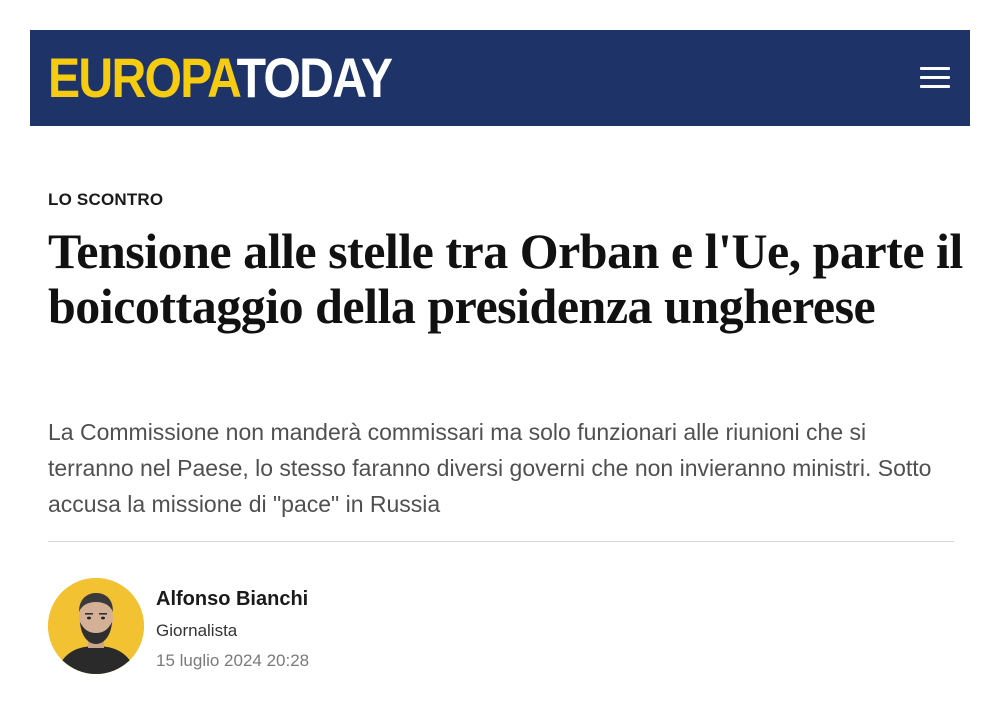 The width and height of the screenshot is (1000, 720). I want to click on author-avatar, so click(96, 626).